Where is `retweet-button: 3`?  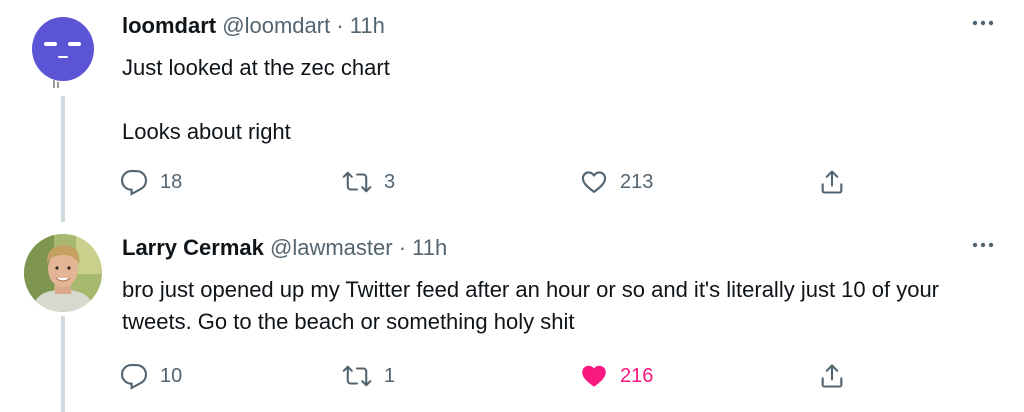 retweet-button: 3 is located at coordinates (368, 182).